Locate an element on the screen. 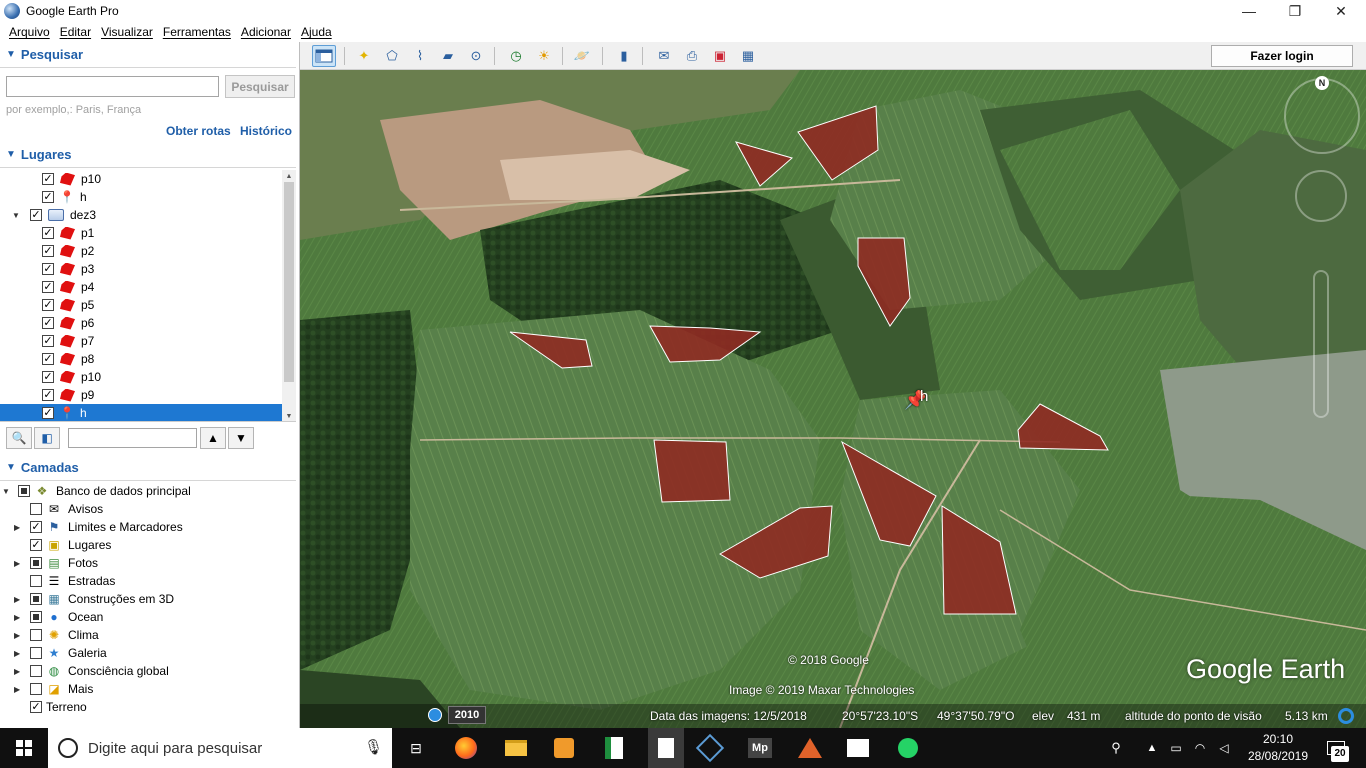  record-tour-icon: ⊙ is located at coordinates (476, 56).